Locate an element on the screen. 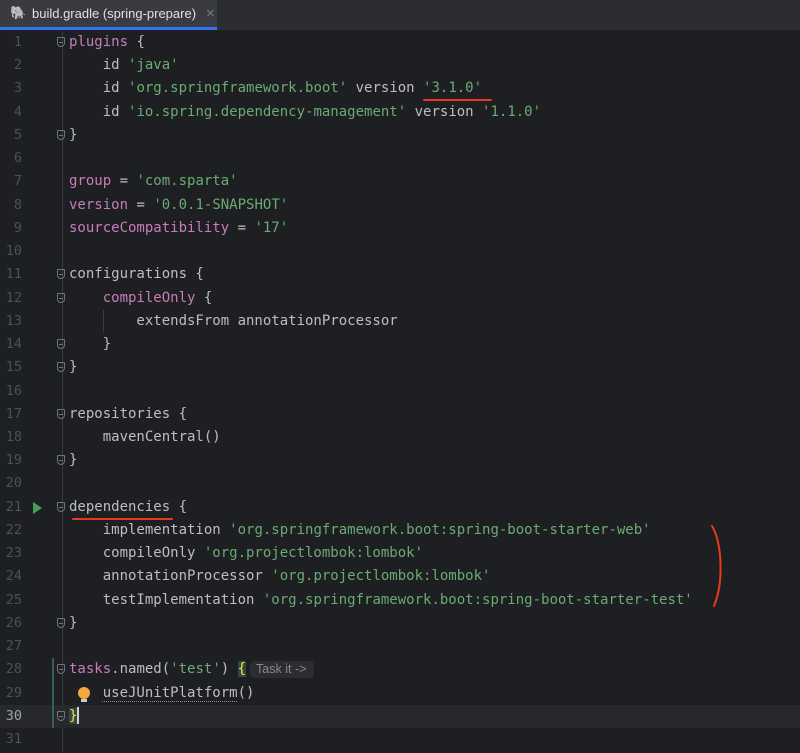  line-number: 5 is located at coordinates (11, 135).